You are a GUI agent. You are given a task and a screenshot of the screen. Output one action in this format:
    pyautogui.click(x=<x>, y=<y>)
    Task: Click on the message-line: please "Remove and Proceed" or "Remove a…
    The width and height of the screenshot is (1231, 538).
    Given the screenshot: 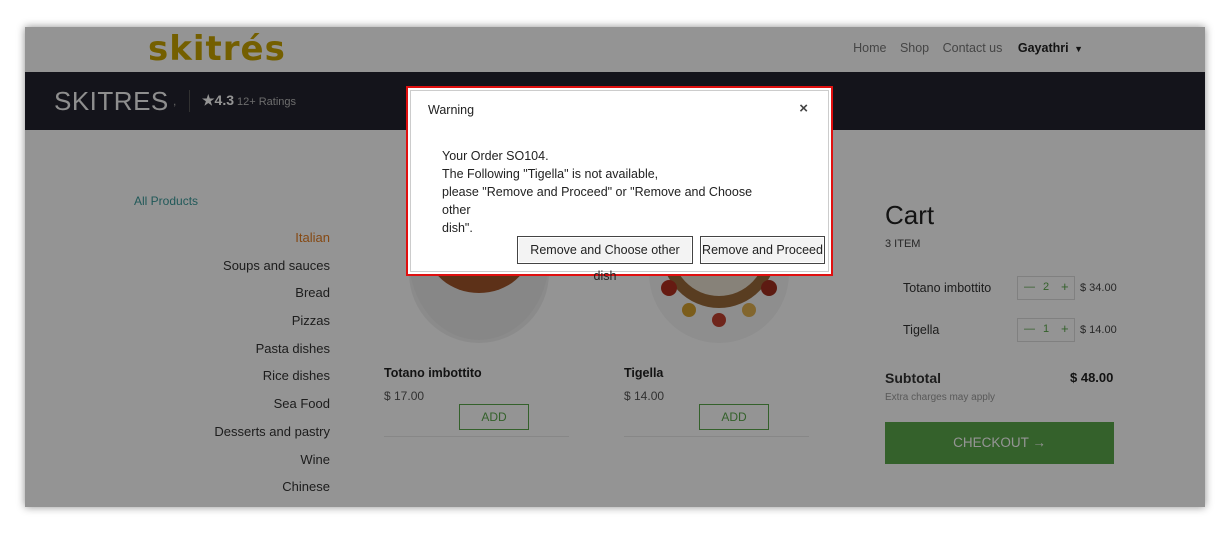 What is the action you would take?
    pyautogui.click(x=597, y=201)
    